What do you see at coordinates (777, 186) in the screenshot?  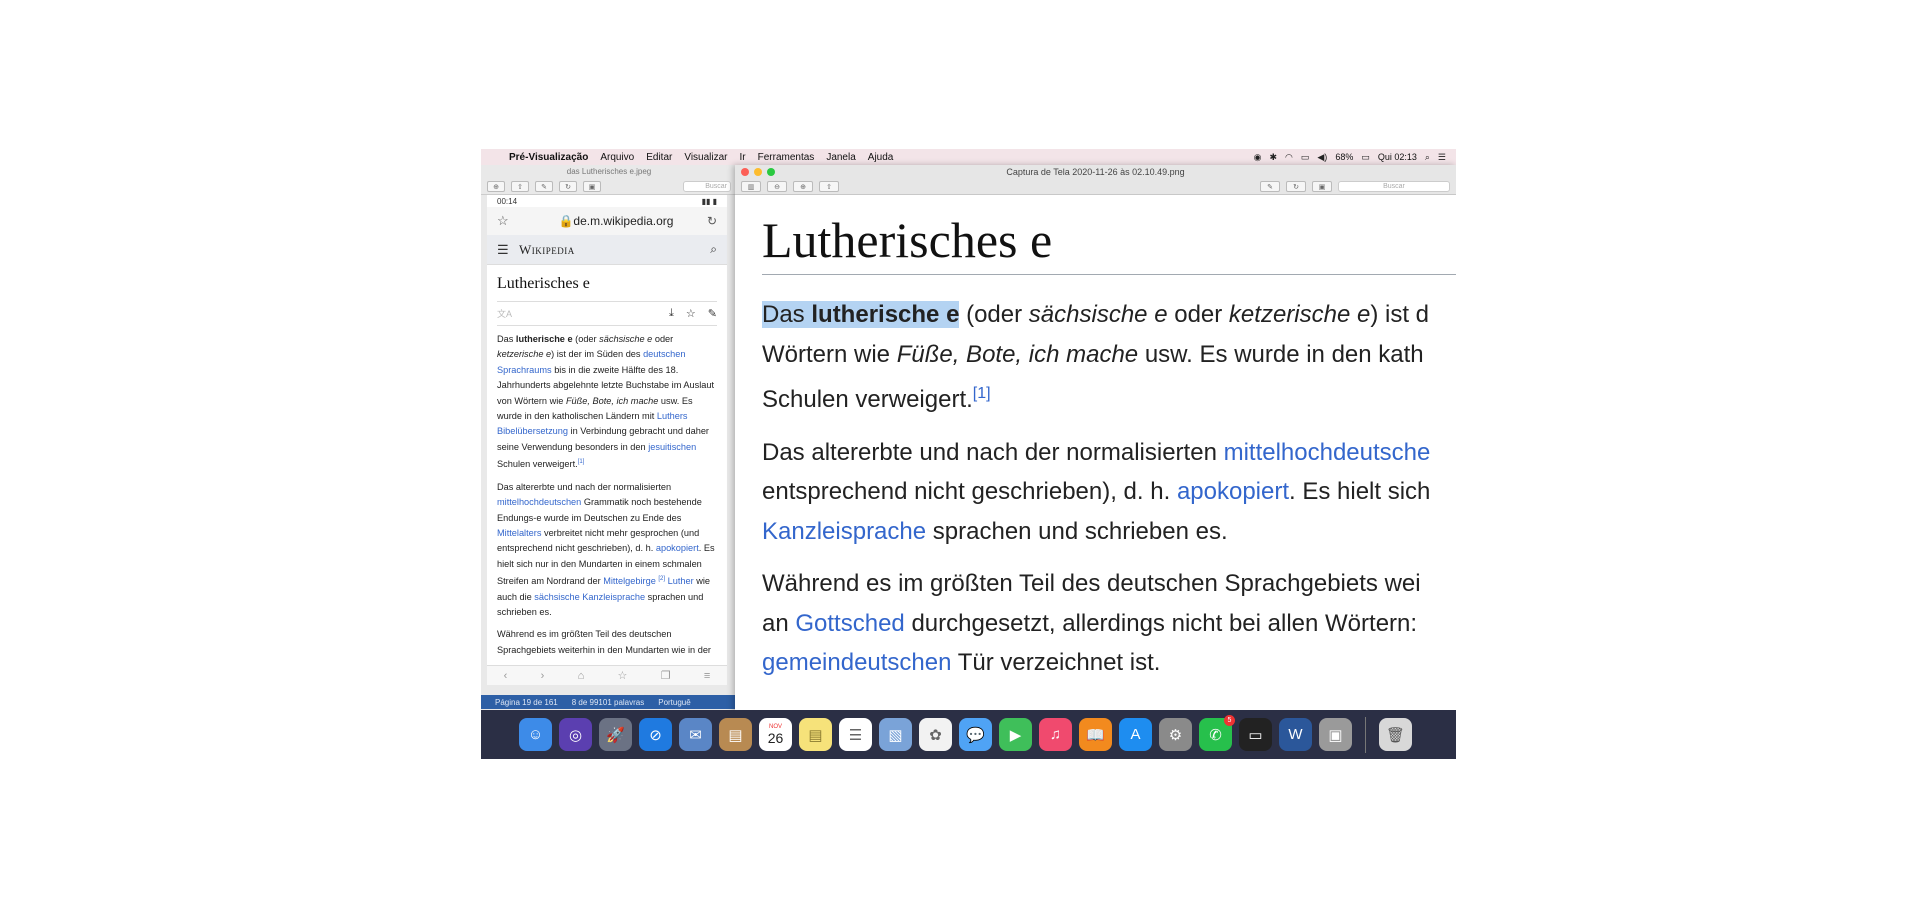 I see `zoom-out-icon: ⊖` at bounding box center [777, 186].